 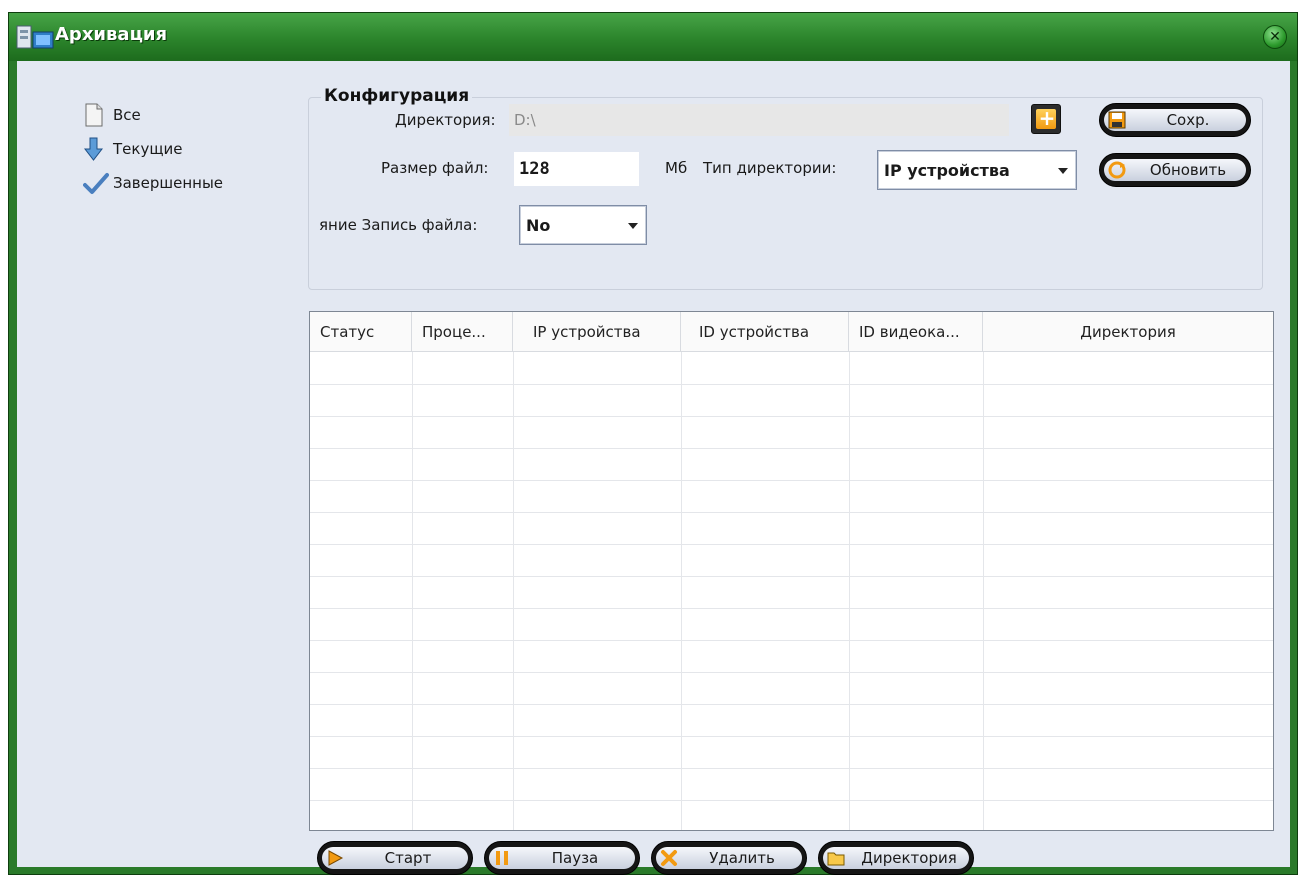 What do you see at coordinates (538, 225) in the screenshot?
I see `record-file-value: No` at bounding box center [538, 225].